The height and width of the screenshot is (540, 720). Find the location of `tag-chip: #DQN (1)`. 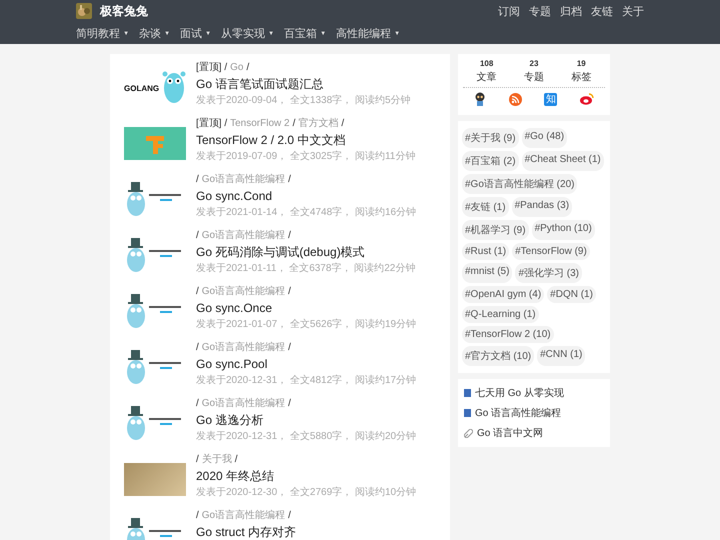

tag-chip: #DQN (1) is located at coordinates (571, 294).